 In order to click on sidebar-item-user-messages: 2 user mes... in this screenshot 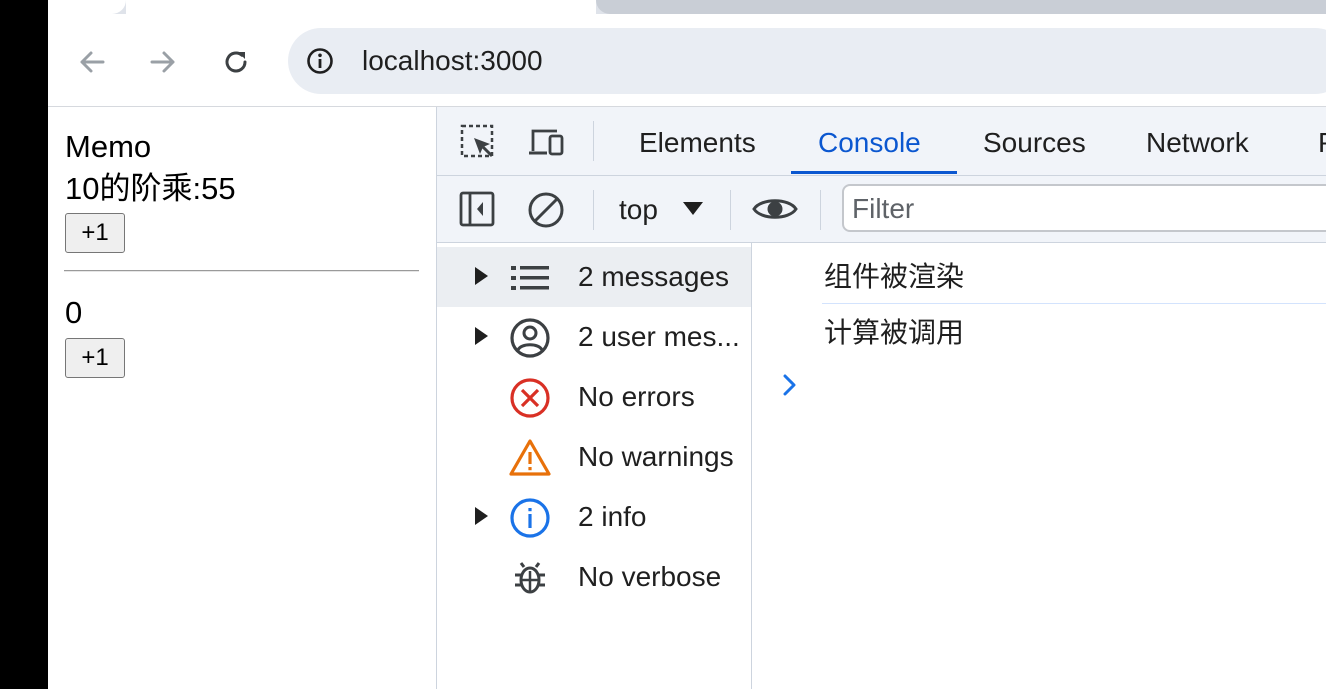, I will do `click(594, 337)`.